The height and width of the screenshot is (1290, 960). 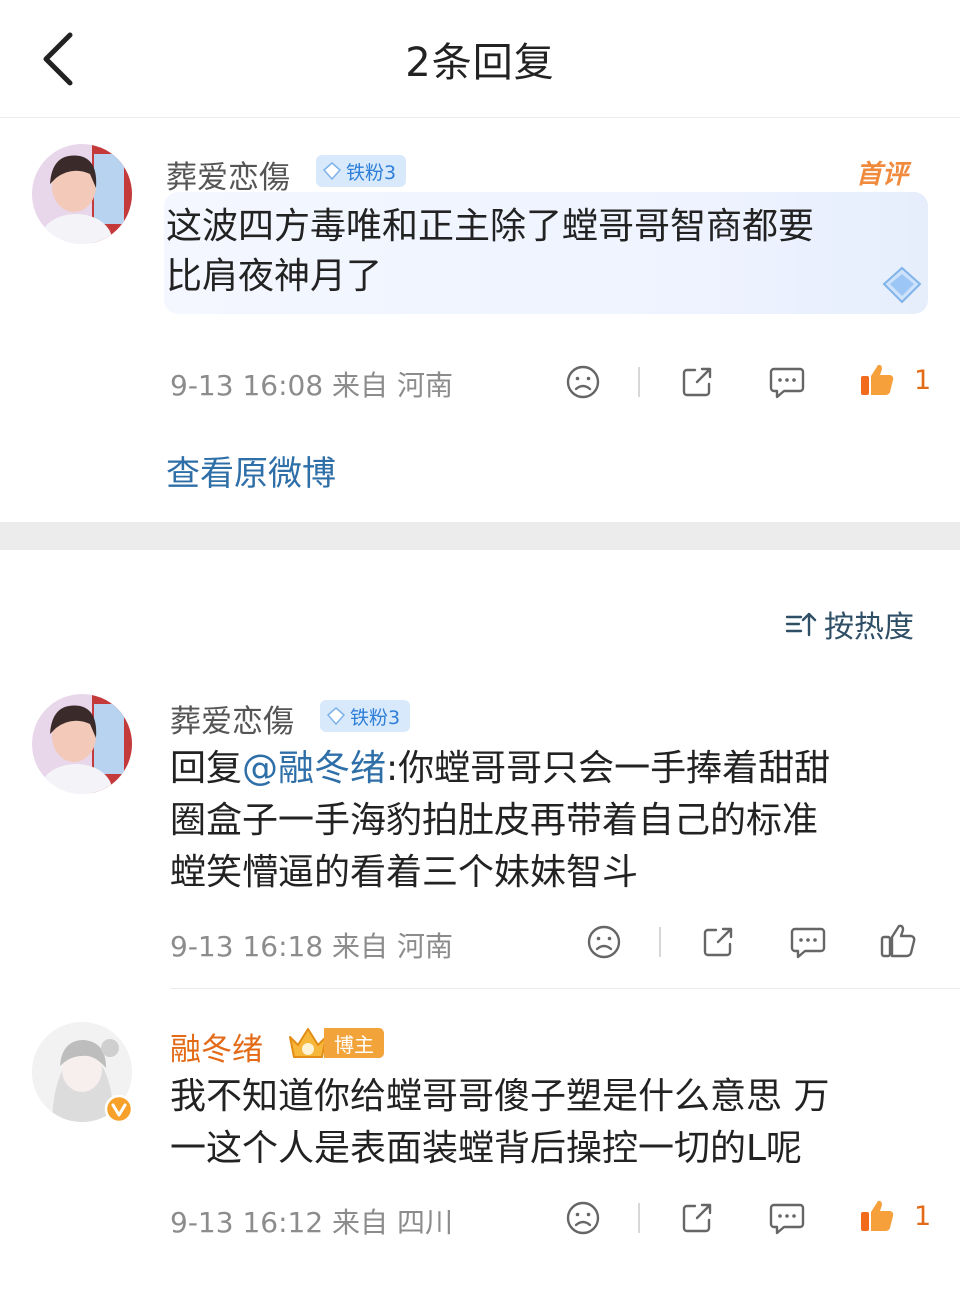 What do you see at coordinates (480, 63) in the screenshot?
I see `page-title: 2条回复` at bounding box center [480, 63].